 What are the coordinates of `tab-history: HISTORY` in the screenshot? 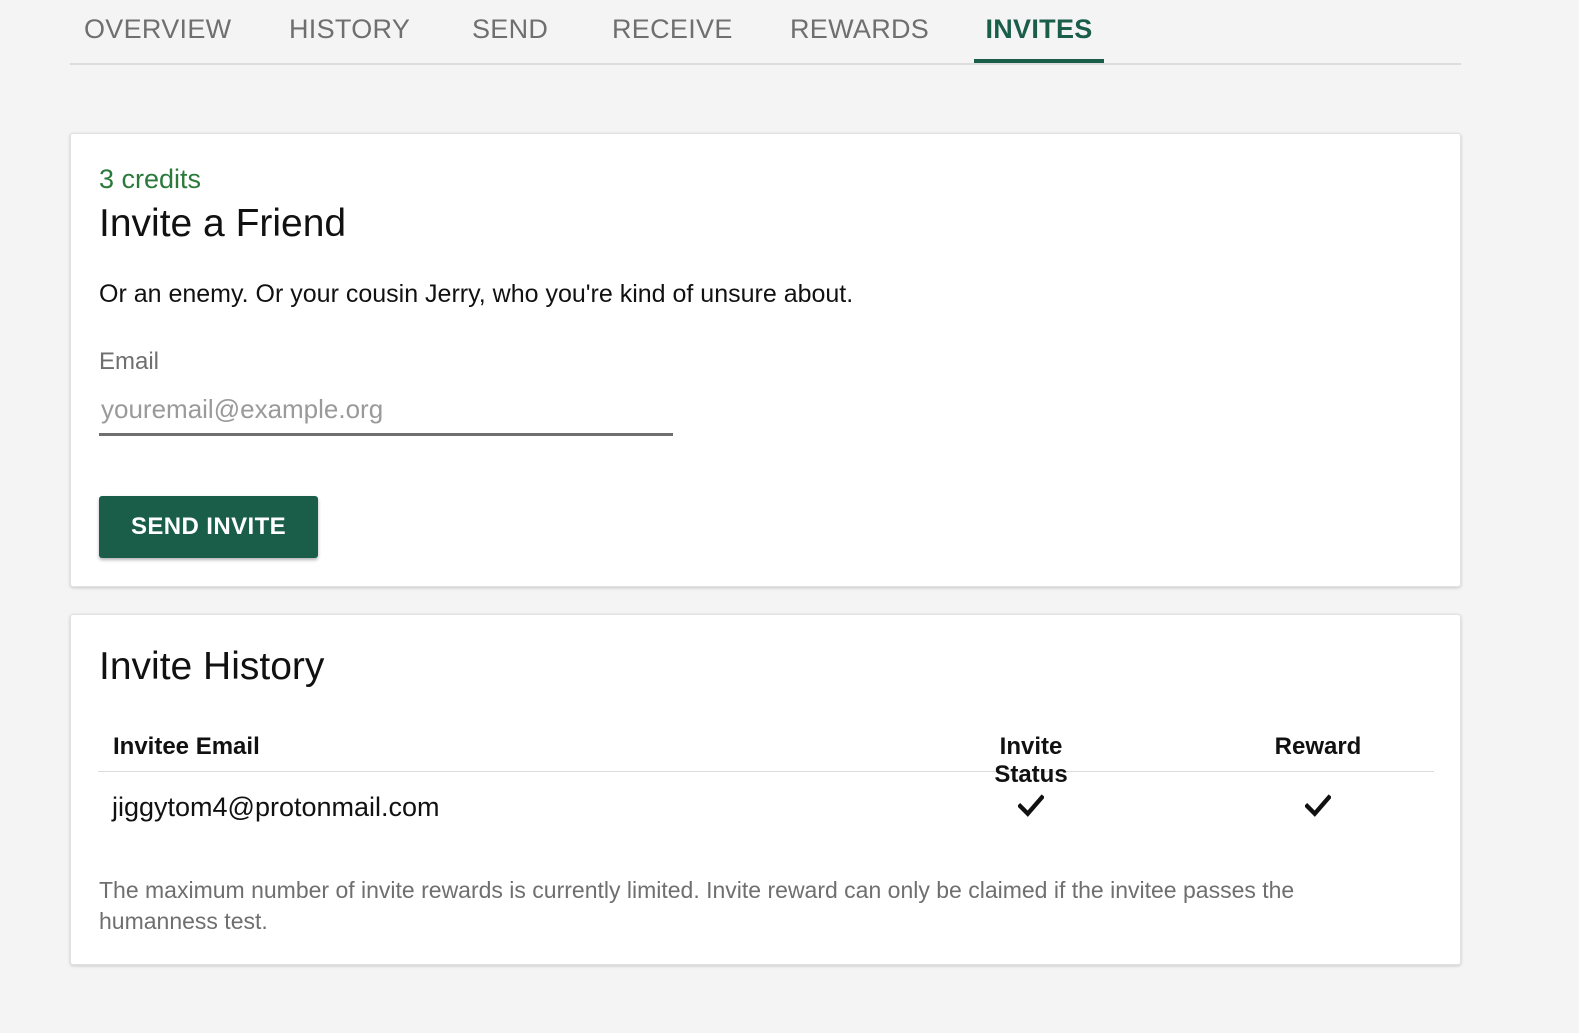 It's located at (349, 31).